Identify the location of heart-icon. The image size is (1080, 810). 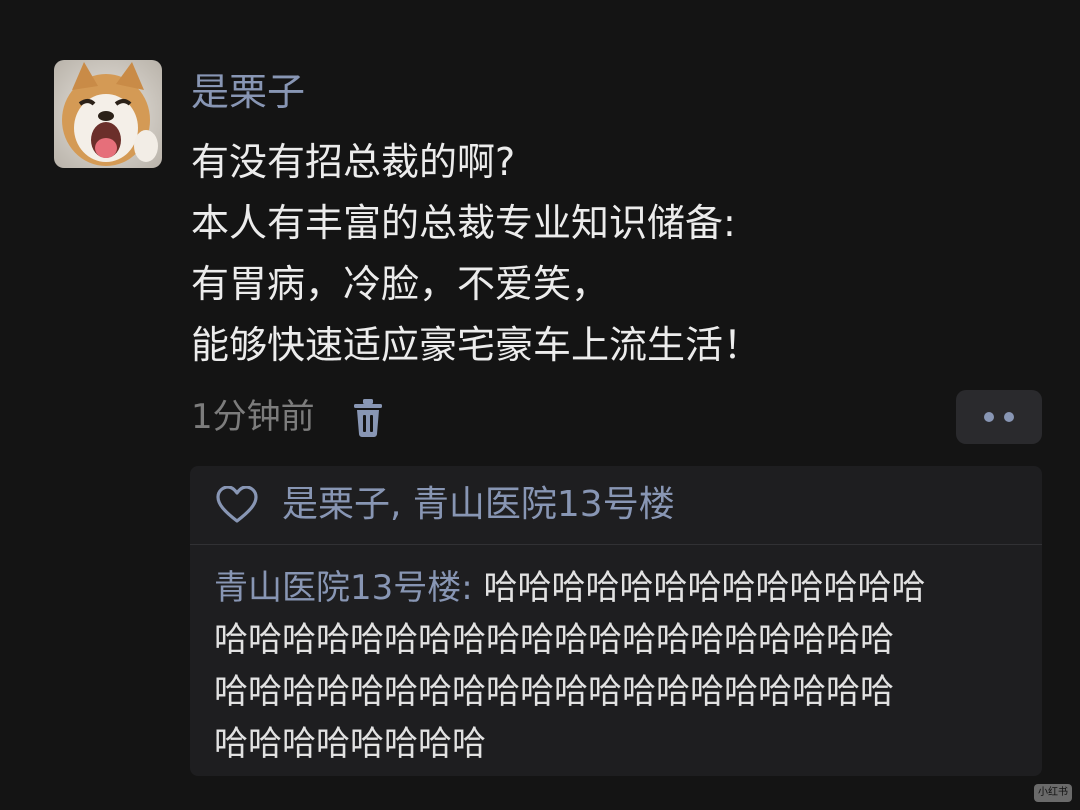
(237, 505).